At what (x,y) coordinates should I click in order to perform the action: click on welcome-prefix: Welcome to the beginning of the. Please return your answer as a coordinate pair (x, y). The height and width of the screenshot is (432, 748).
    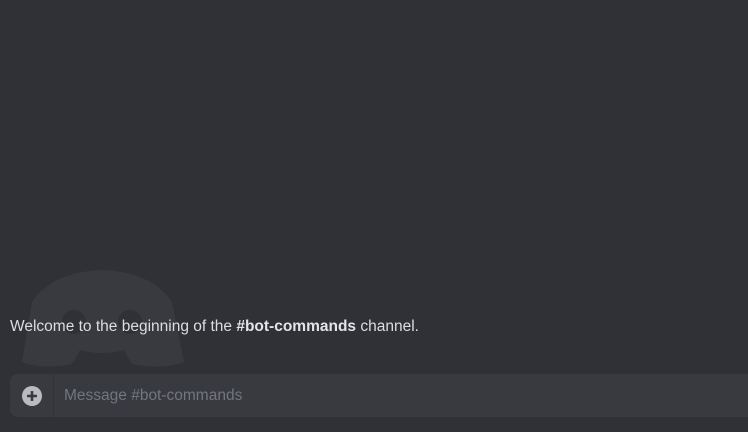
    Looking at the image, I should click on (123, 326).